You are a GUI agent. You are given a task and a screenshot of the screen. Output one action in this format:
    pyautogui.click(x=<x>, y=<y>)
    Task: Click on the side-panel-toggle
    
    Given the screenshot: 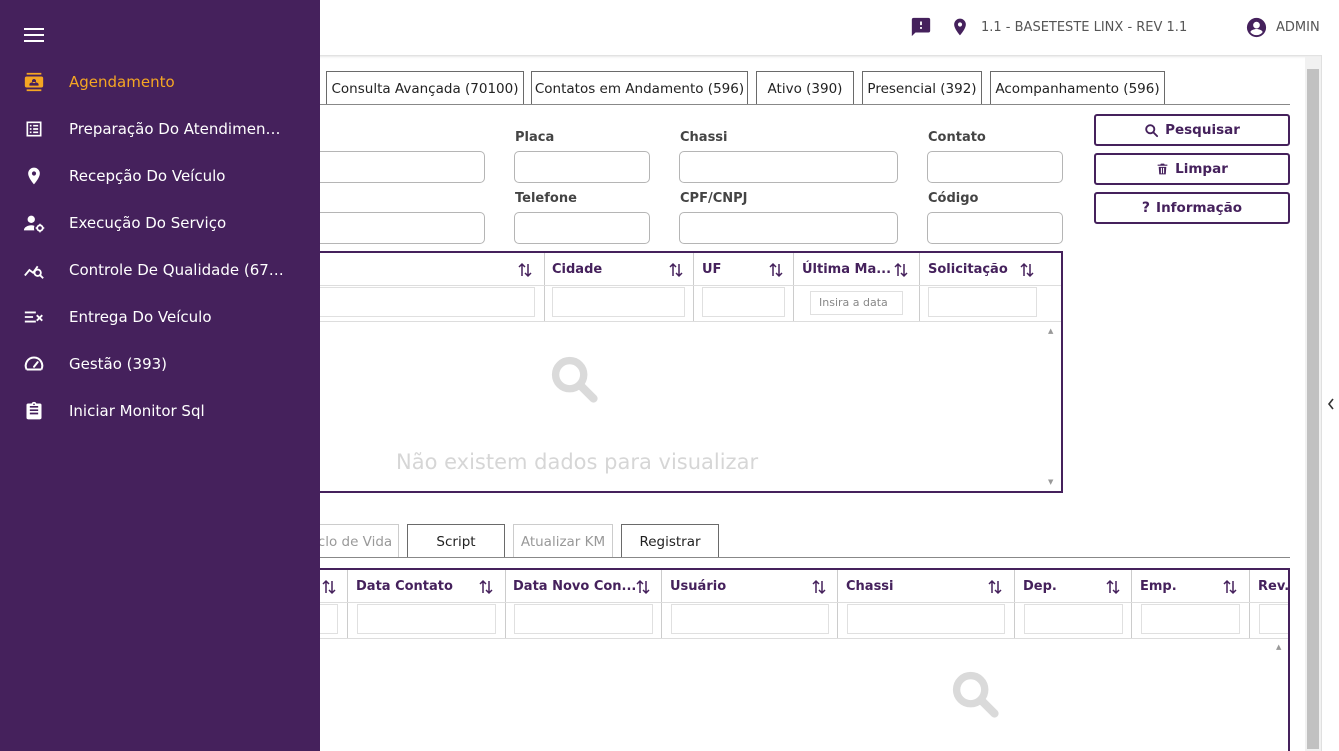 What is the action you would take?
    pyautogui.click(x=1330, y=403)
    